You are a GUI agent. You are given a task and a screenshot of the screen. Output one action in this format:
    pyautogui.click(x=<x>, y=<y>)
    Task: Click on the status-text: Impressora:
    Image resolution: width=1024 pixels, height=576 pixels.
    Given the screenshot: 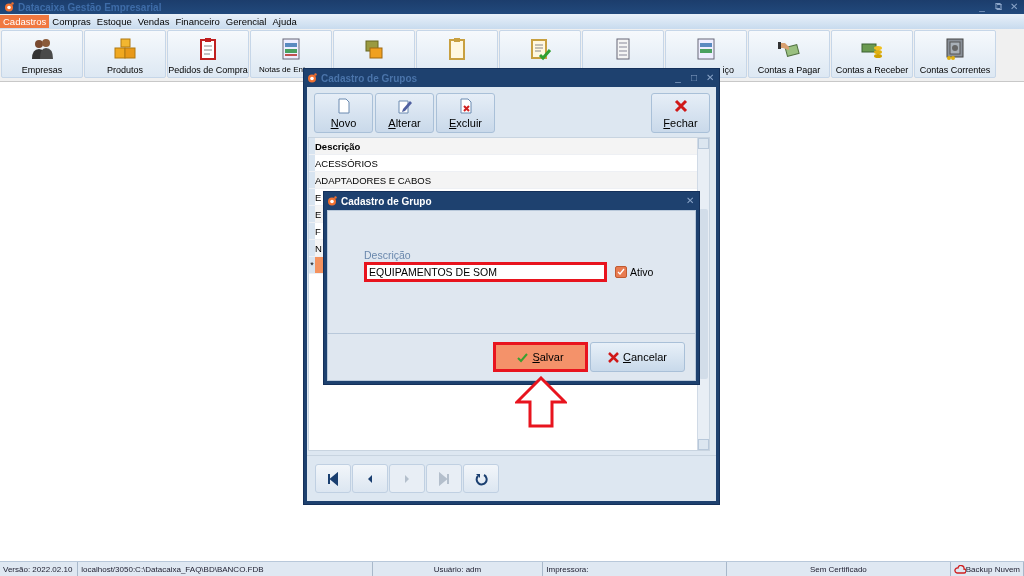 What is the action you would take?
    pyautogui.click(x=567, y=569)
    